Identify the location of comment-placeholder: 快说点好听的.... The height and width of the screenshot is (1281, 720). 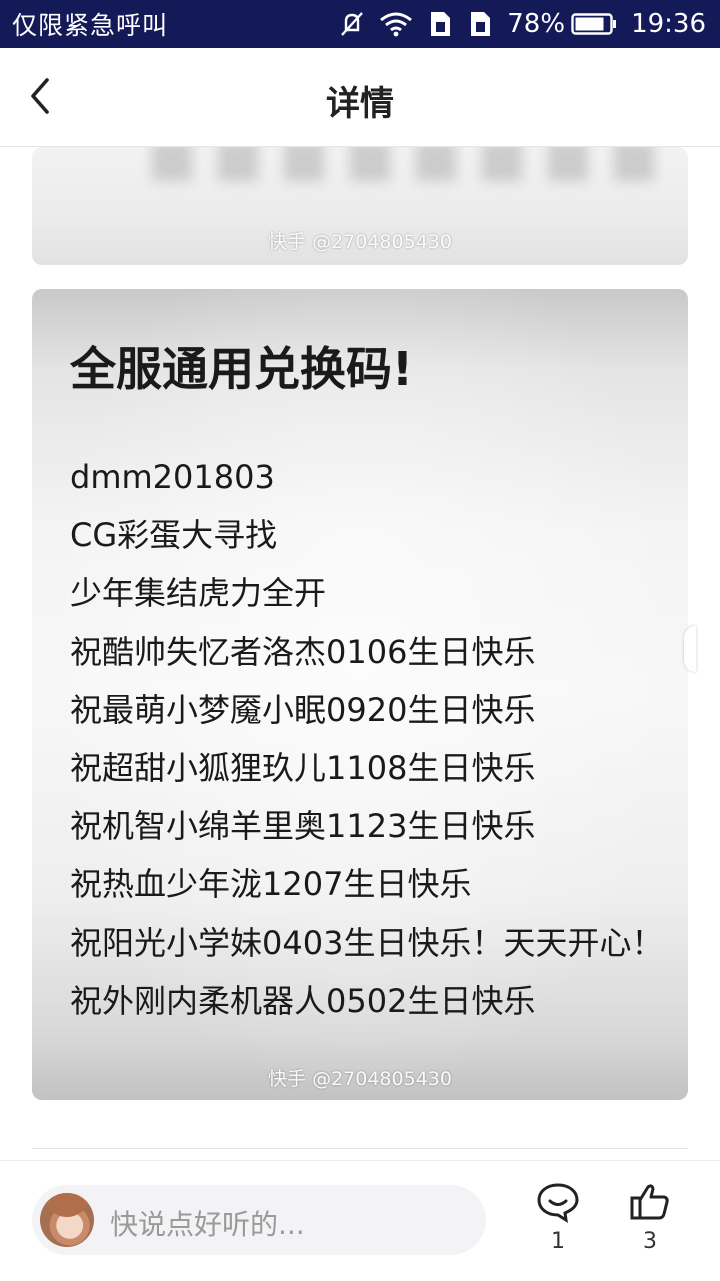
(207, 1224).